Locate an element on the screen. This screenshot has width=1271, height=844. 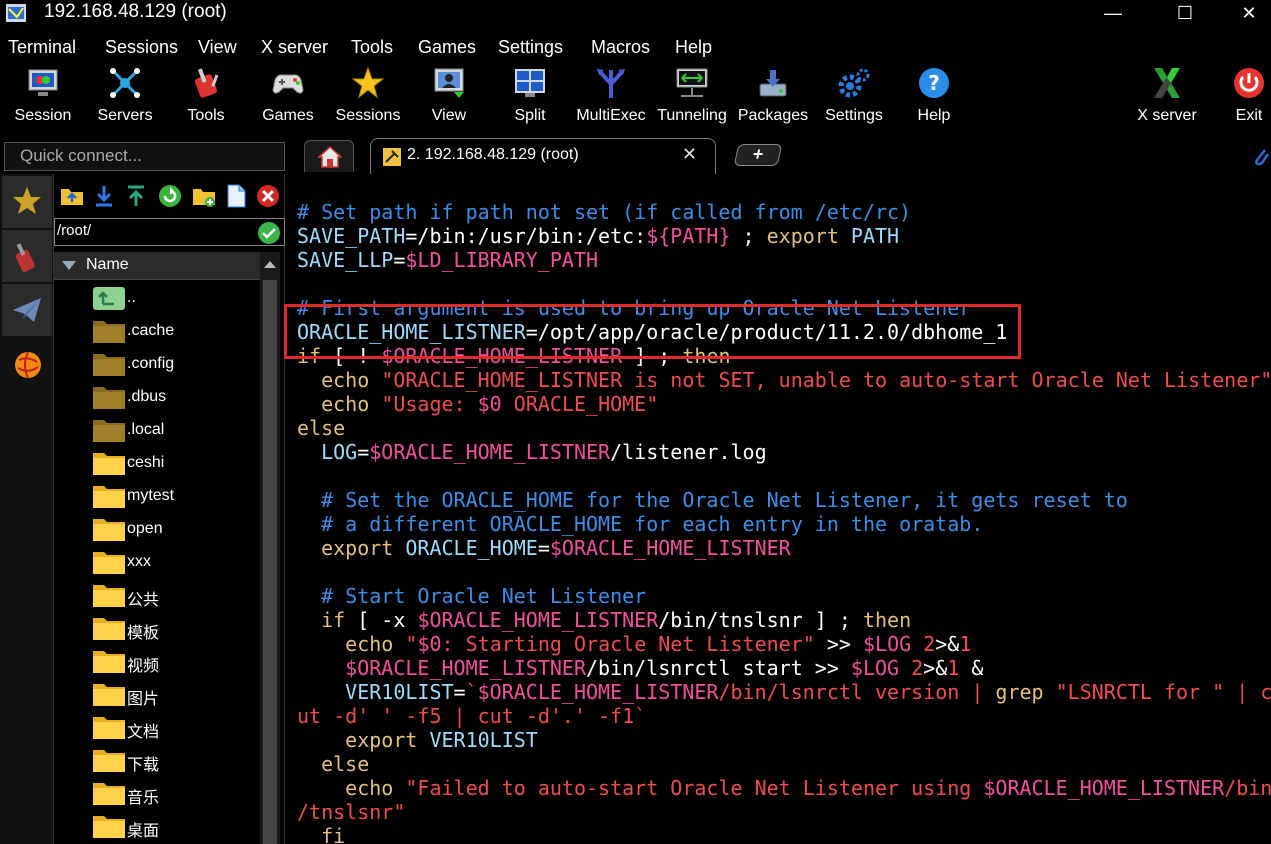
delete-icon is located at coordinates (268, 196).